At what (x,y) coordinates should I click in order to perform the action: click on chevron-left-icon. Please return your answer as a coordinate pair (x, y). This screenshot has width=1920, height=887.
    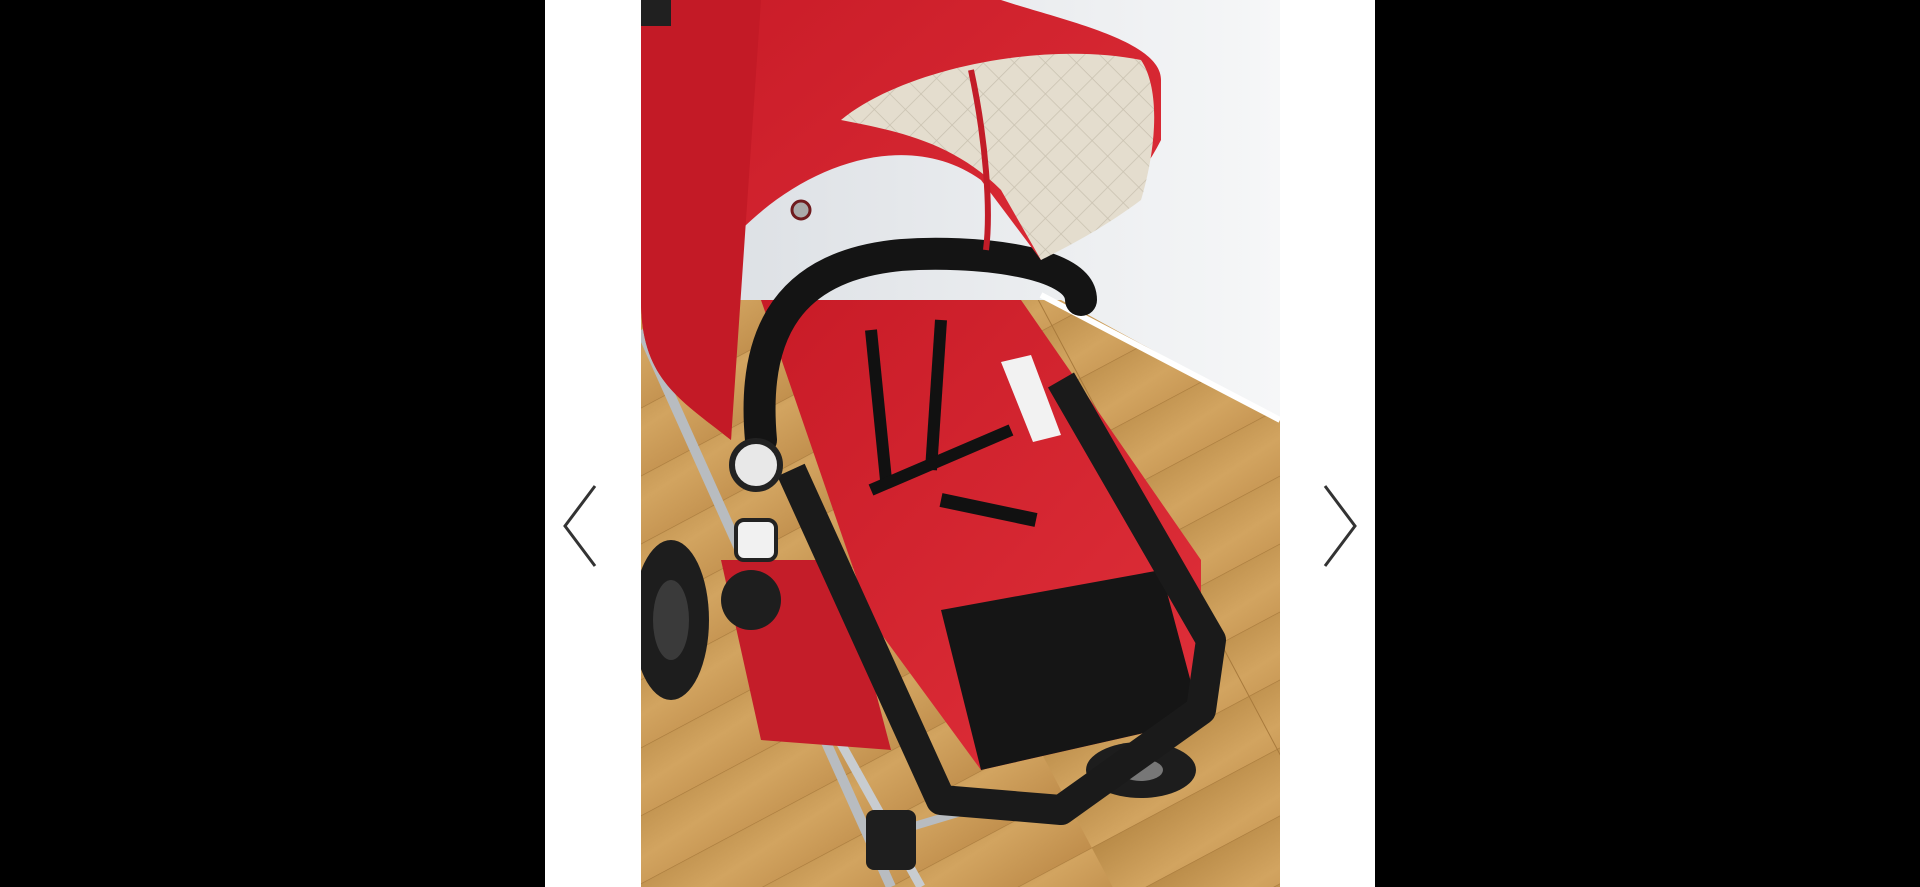
    Looking at the image, I should click on (580, 526).